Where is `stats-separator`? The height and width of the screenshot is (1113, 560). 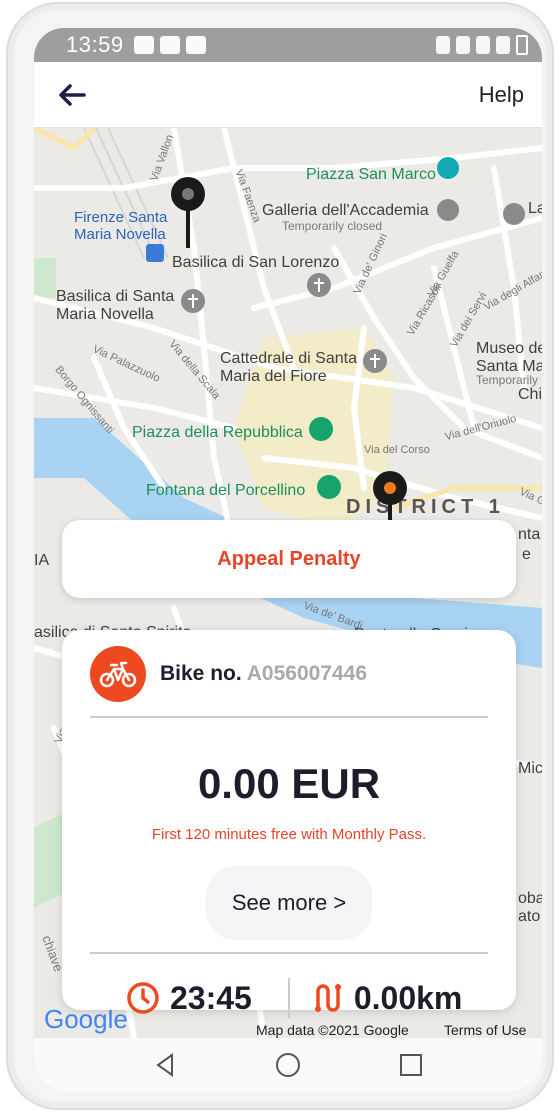 stats-separator is located at coordinates (288, 998).